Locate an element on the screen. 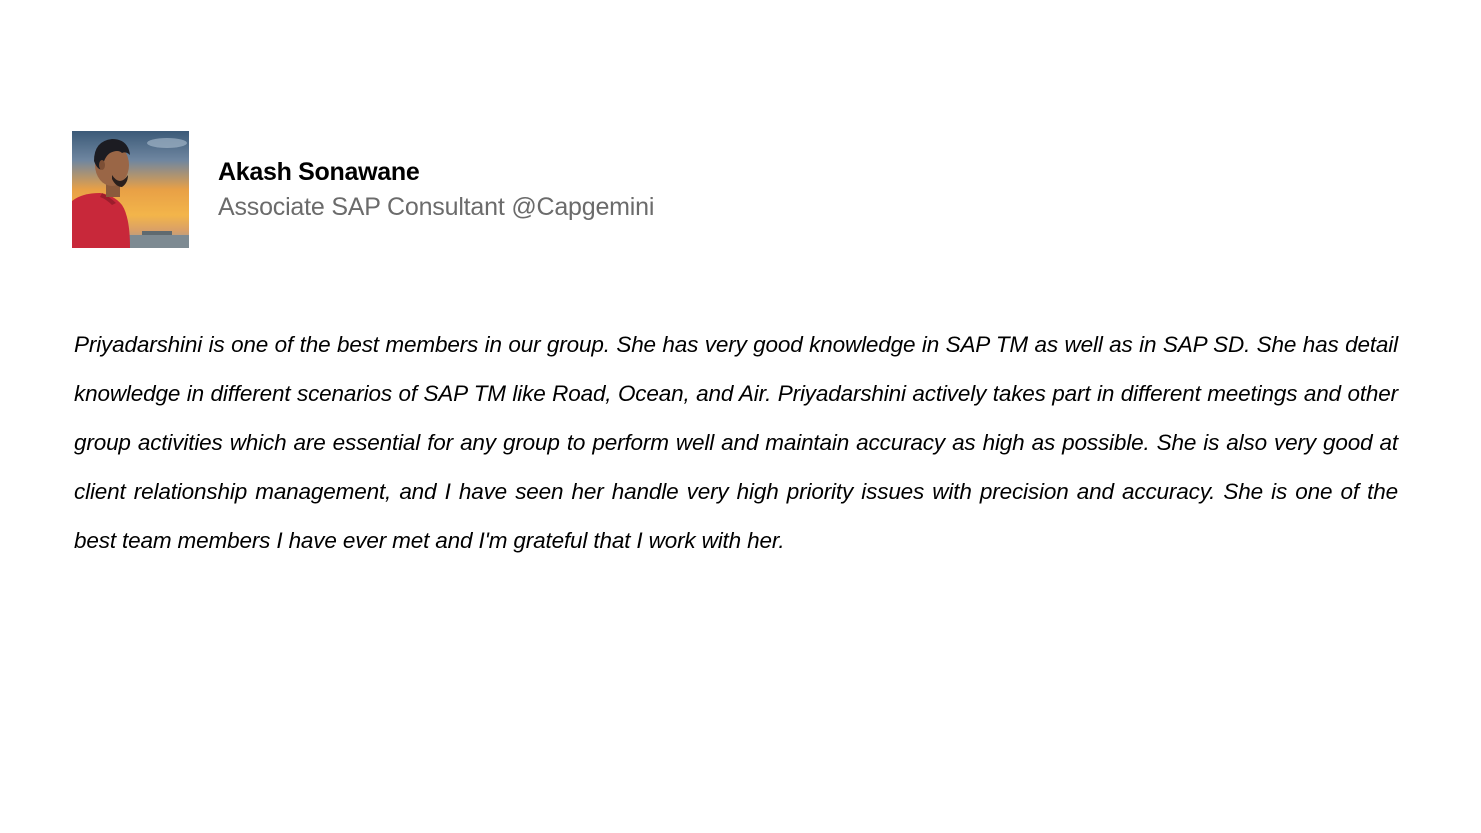 Image resolution: width=1481 pixels, height=833 pixels. avatar is located at coordinates (130, 189).